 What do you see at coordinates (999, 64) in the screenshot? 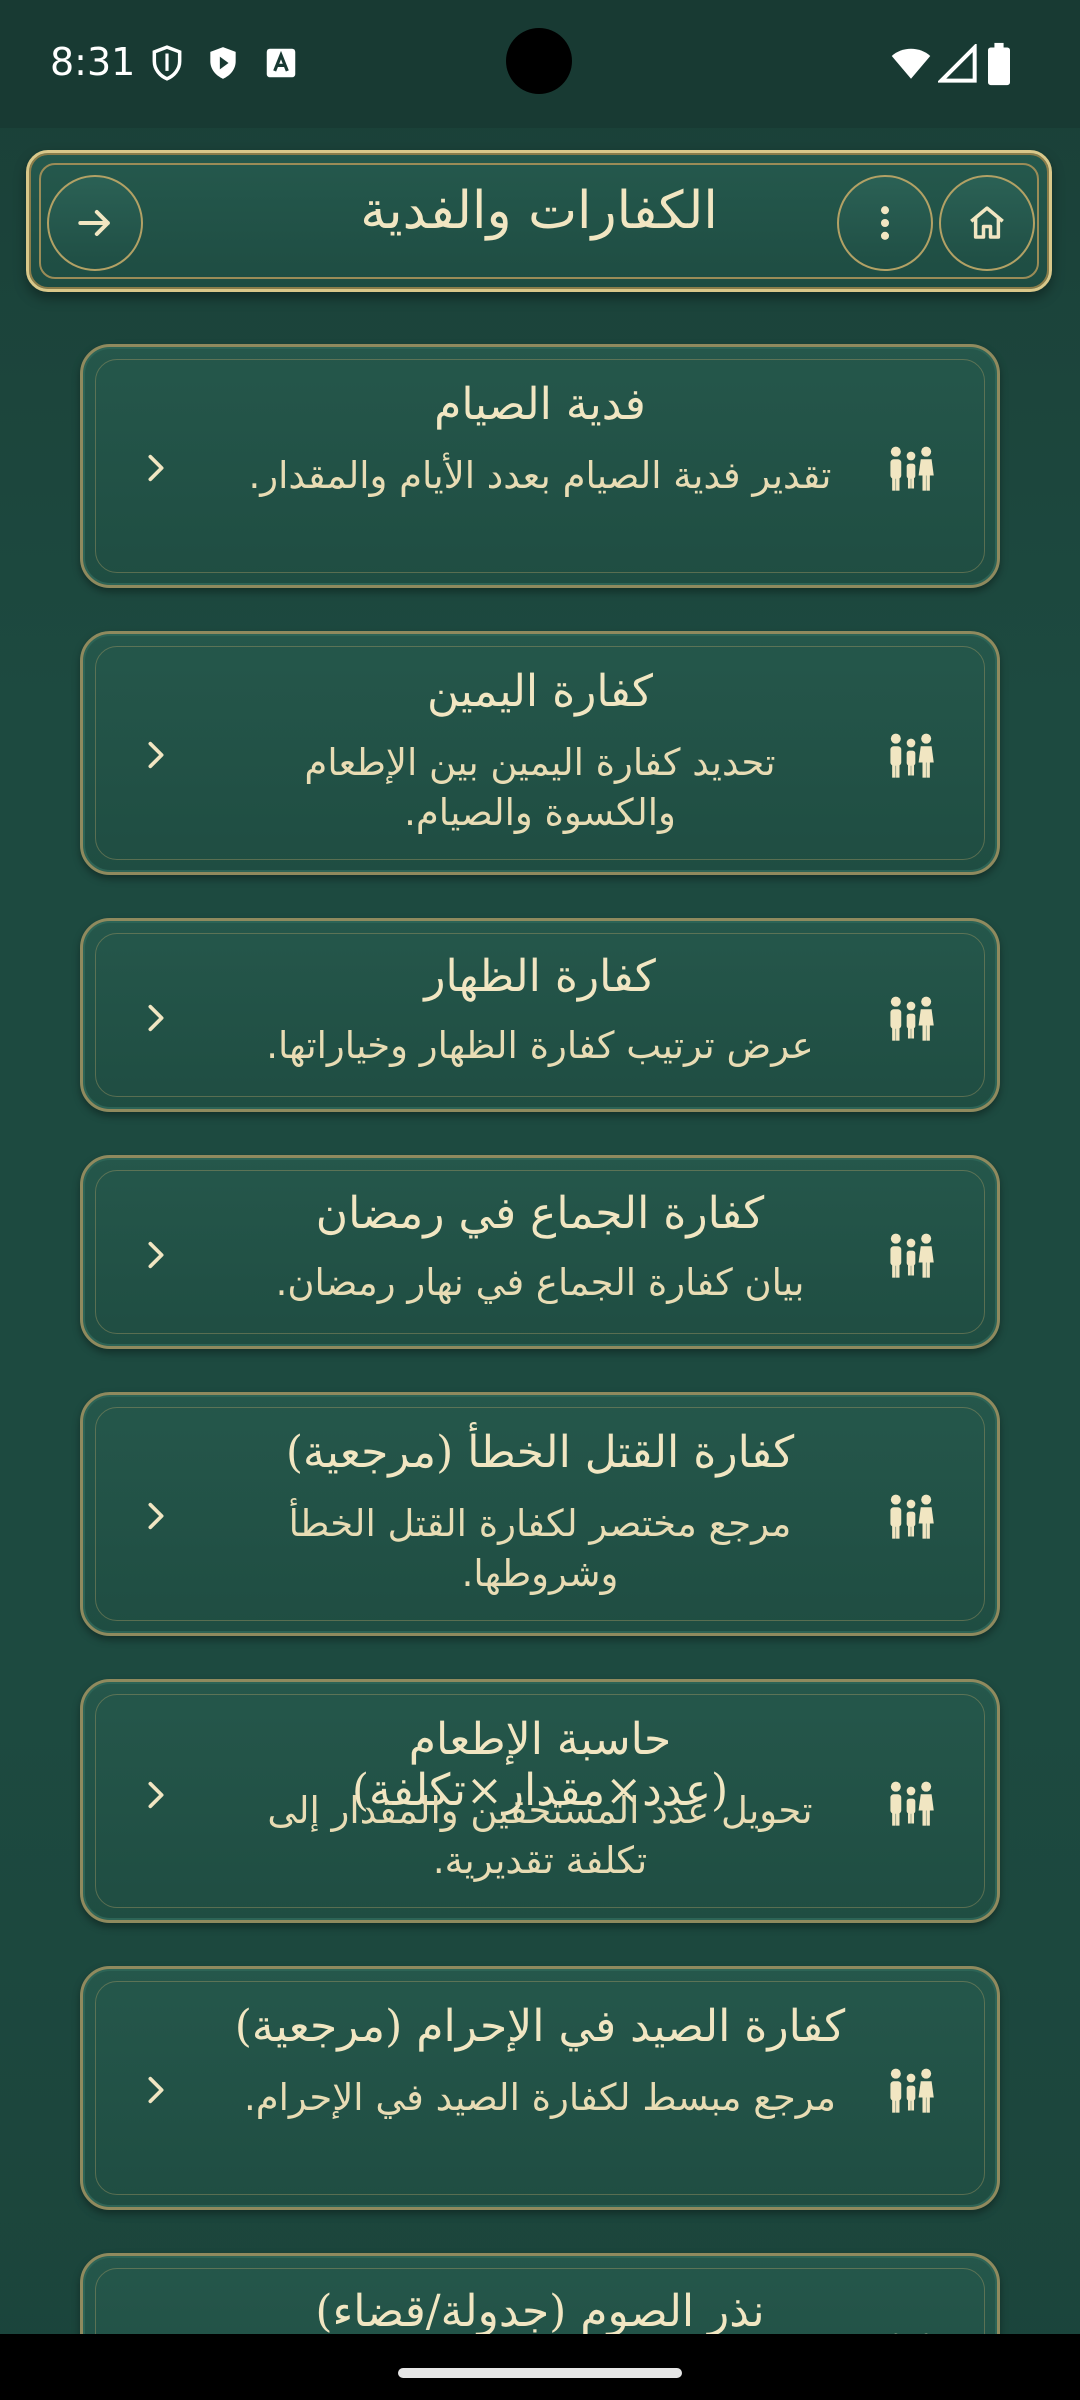
I see `battery-icon` at bounding box center [999, 64].